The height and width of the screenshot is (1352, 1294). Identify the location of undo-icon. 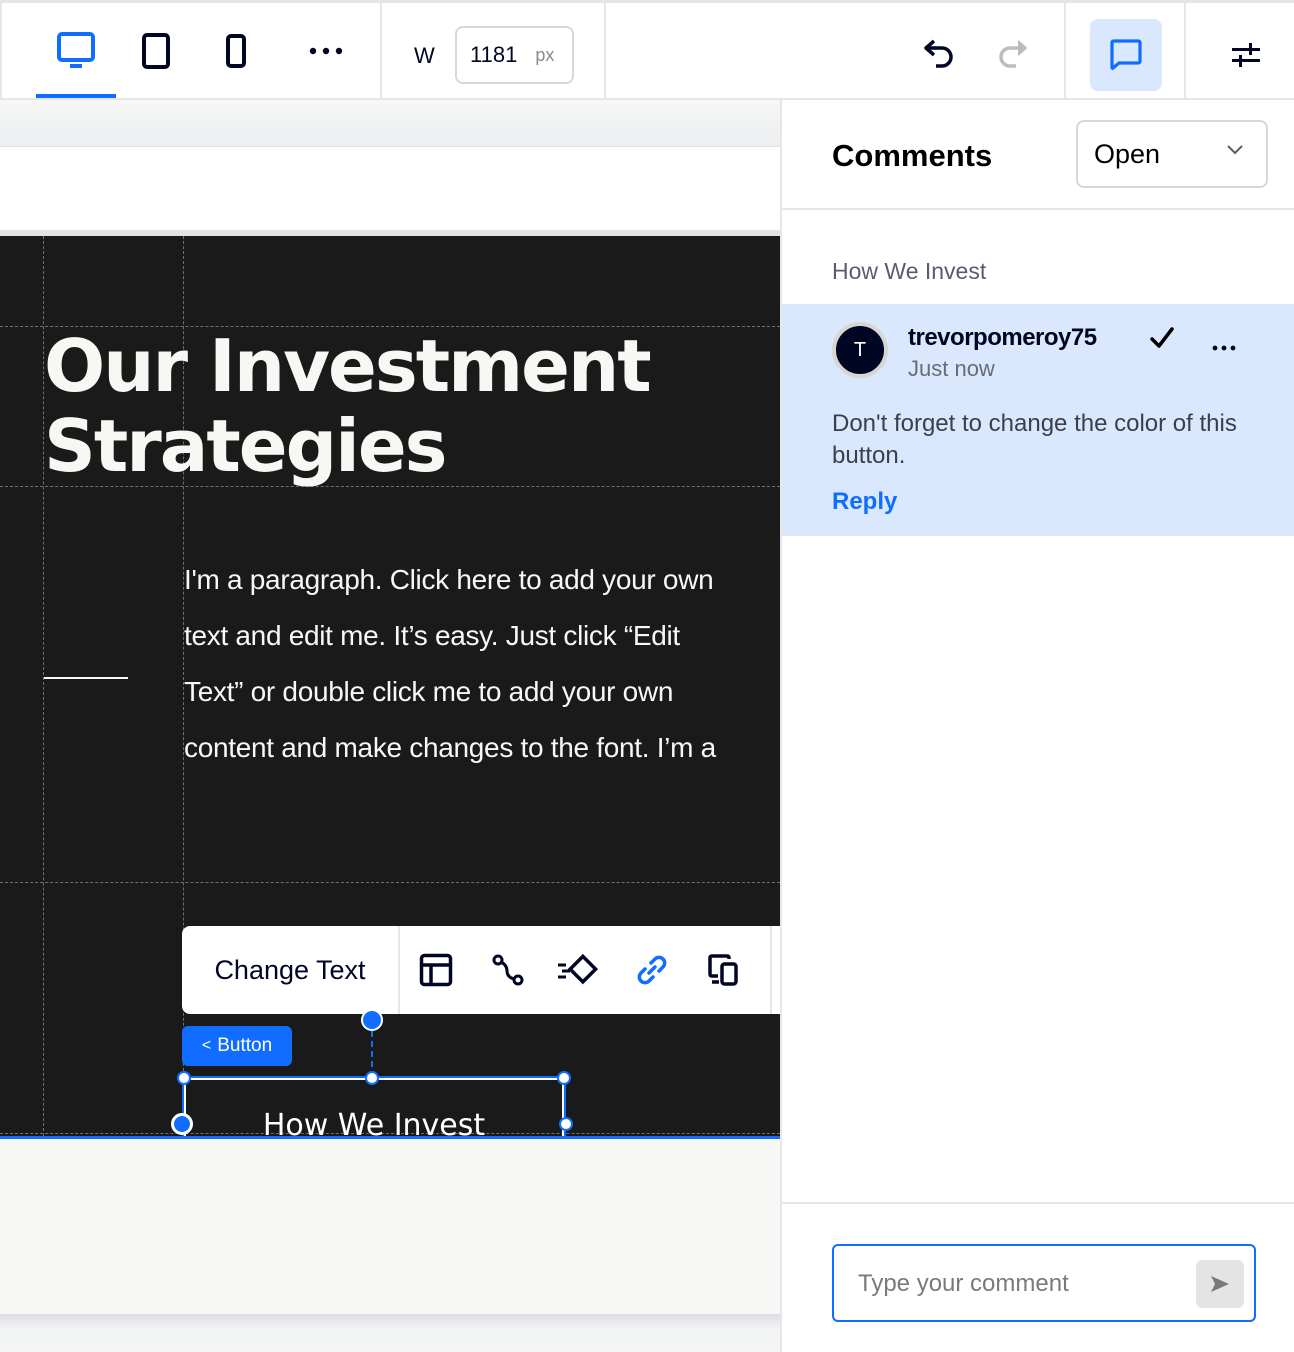
(938, 53).